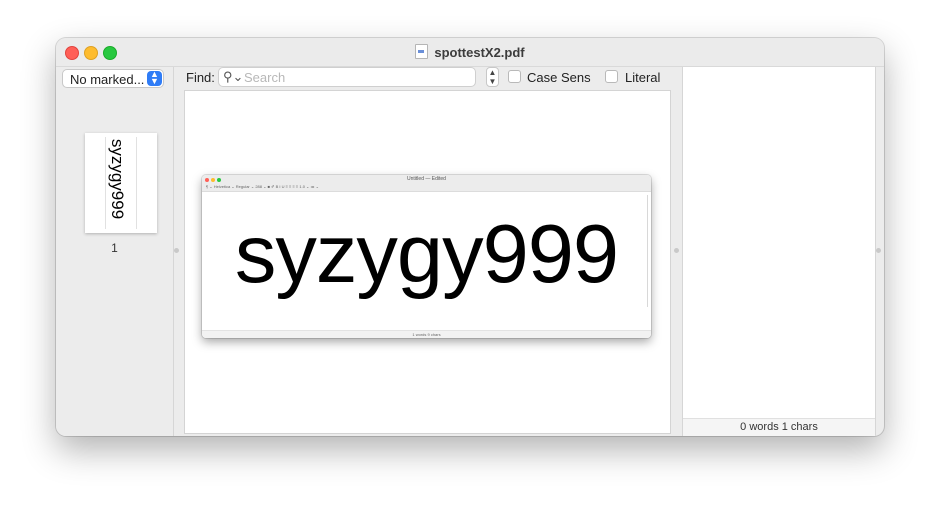 This screenshot has height=511, width=940. I want to click on search-field: ⚲⌄, so click(347, 77).